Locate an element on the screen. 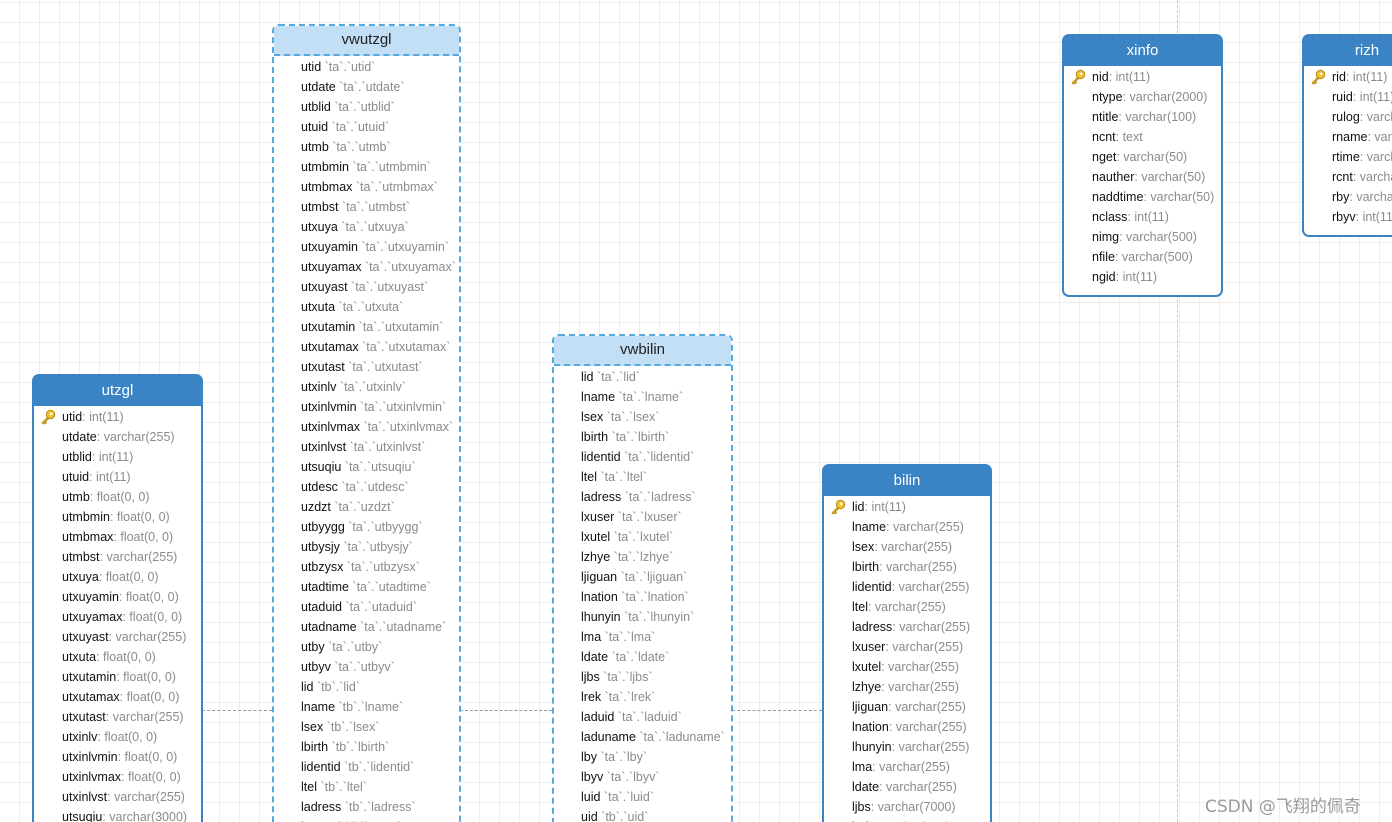 The image size is (1392, 822). field-row: lxuser `tb`.`lxuser` is located at coordinates (366, 819).